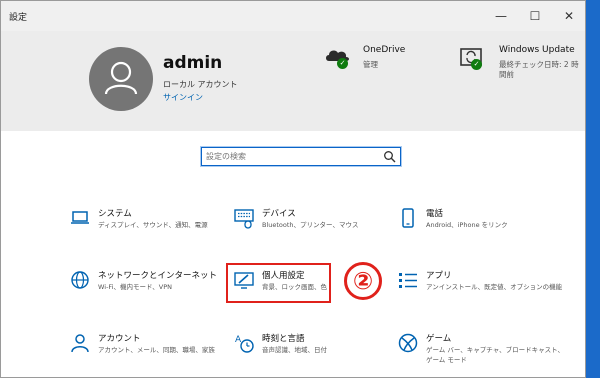  I want to click on tile-apps: アプリ アンインストール、既定値、オプションの機能, so click(479, 290).